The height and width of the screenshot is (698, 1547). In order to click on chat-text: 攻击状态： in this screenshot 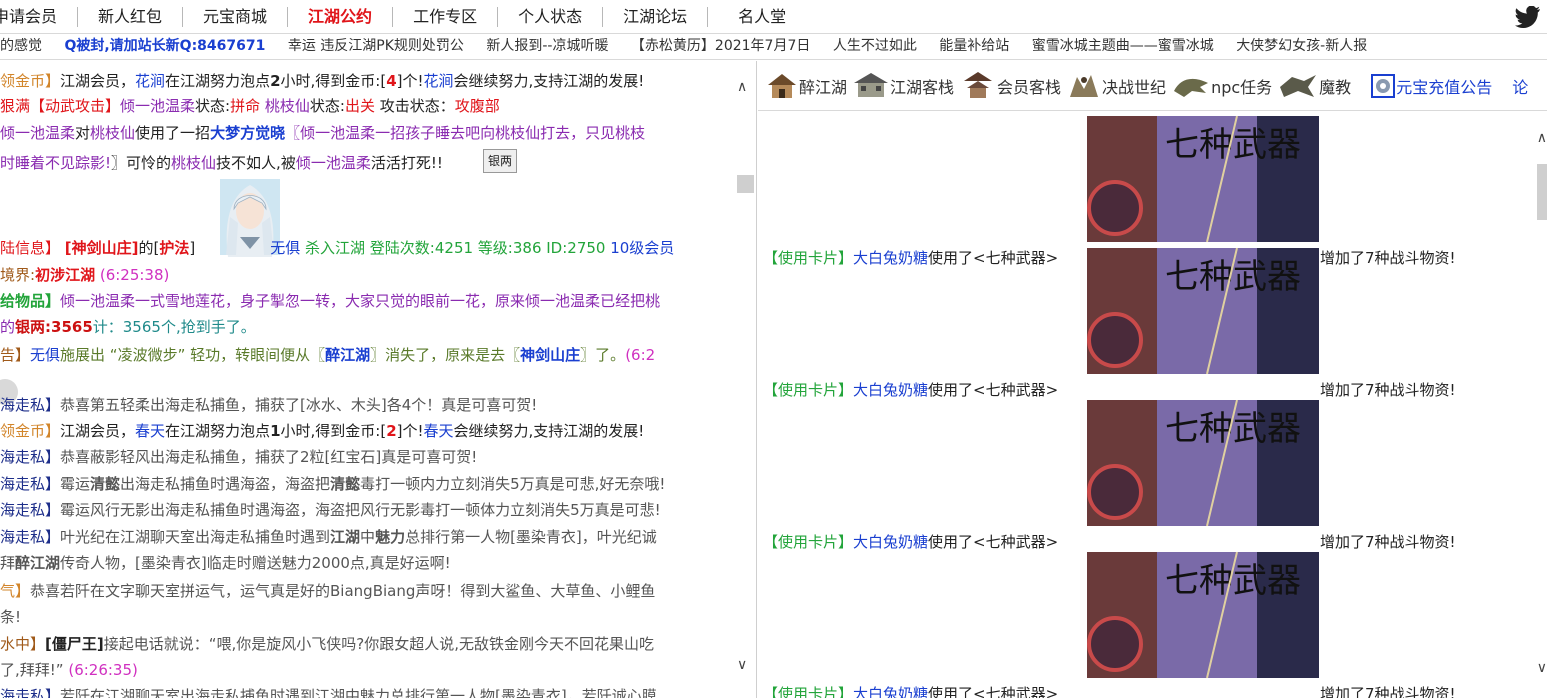, I will do `click(414, 106)`.